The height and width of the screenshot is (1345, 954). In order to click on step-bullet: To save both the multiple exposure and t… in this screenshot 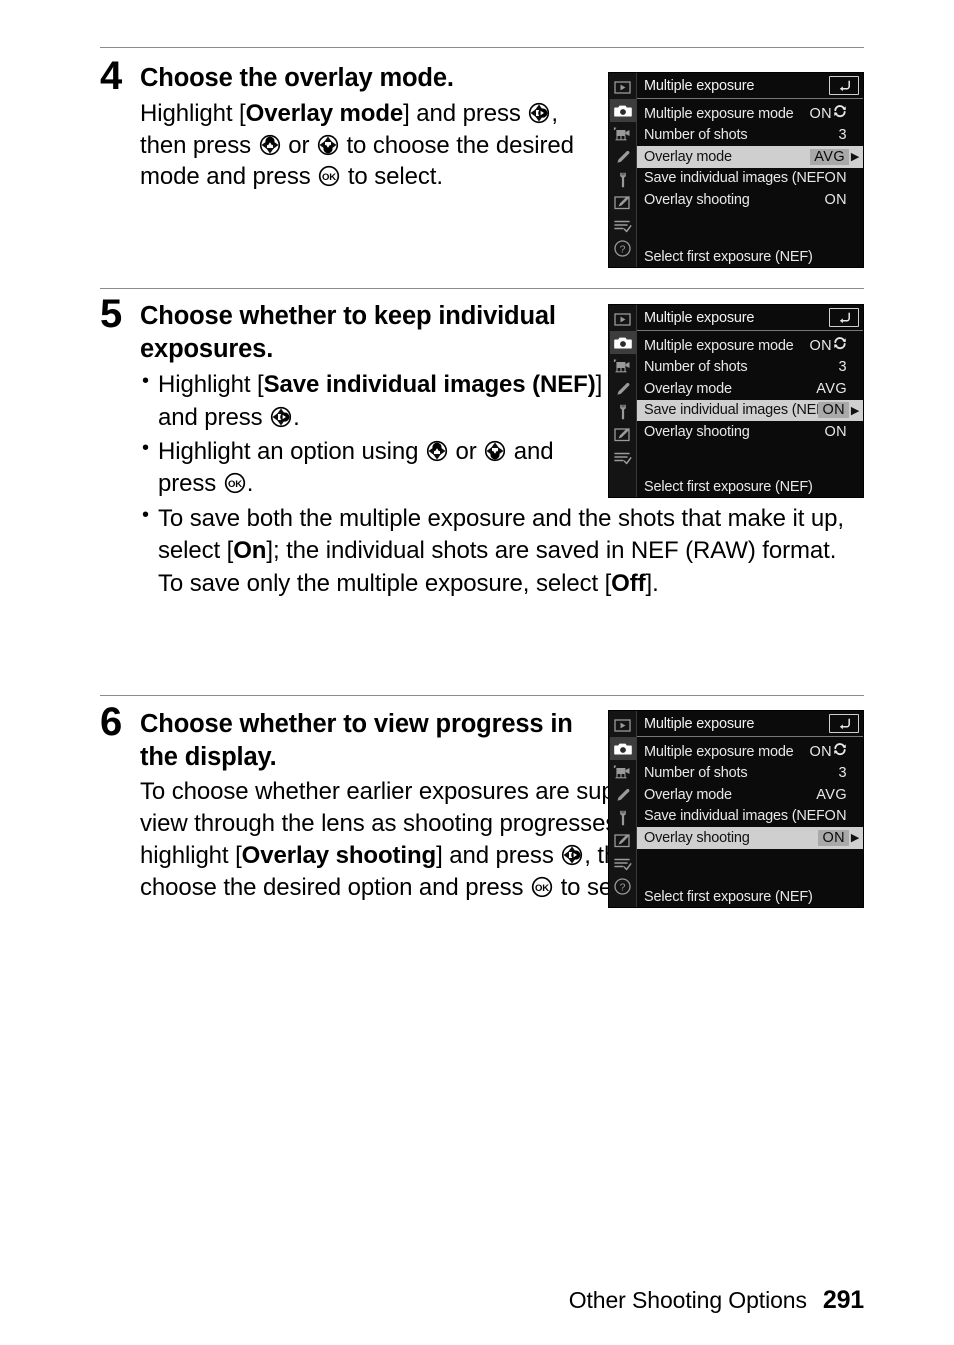, I will do `click(502, 551)`.